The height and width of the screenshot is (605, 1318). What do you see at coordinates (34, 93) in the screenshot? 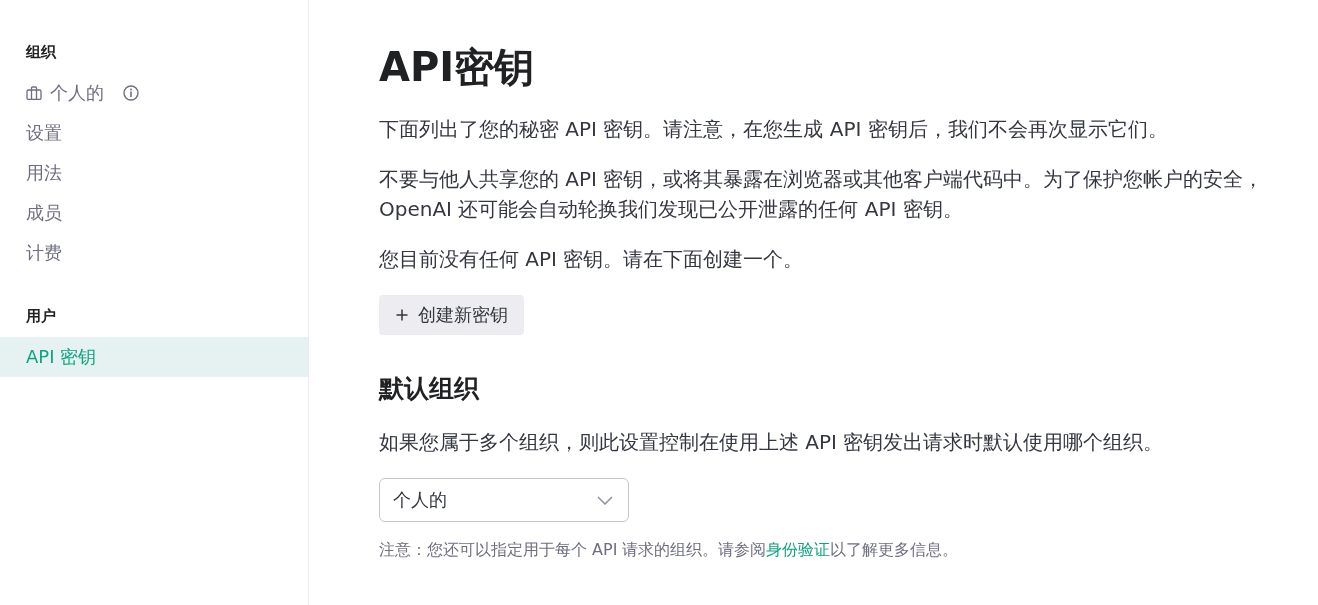
I see `briefcase-icon` at bounding box center [34, 93].